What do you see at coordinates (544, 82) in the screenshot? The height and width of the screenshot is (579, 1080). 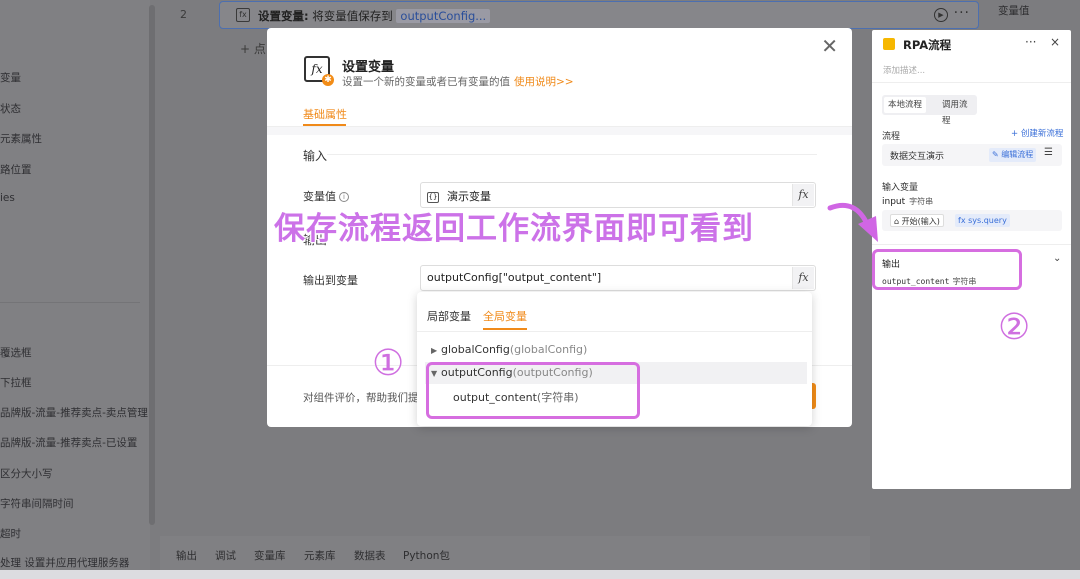 I see `help-link: 使用说明>>` at bounding box center [544, 82].